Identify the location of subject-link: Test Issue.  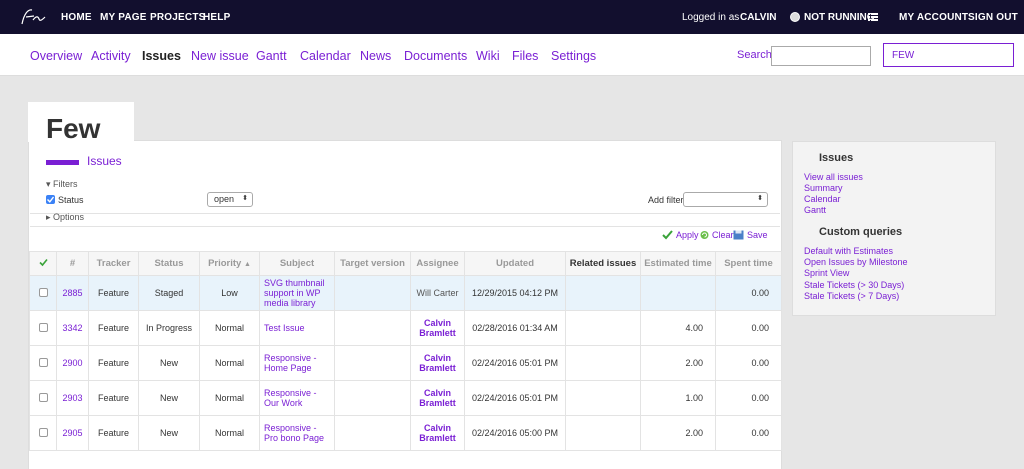
(297, 328).